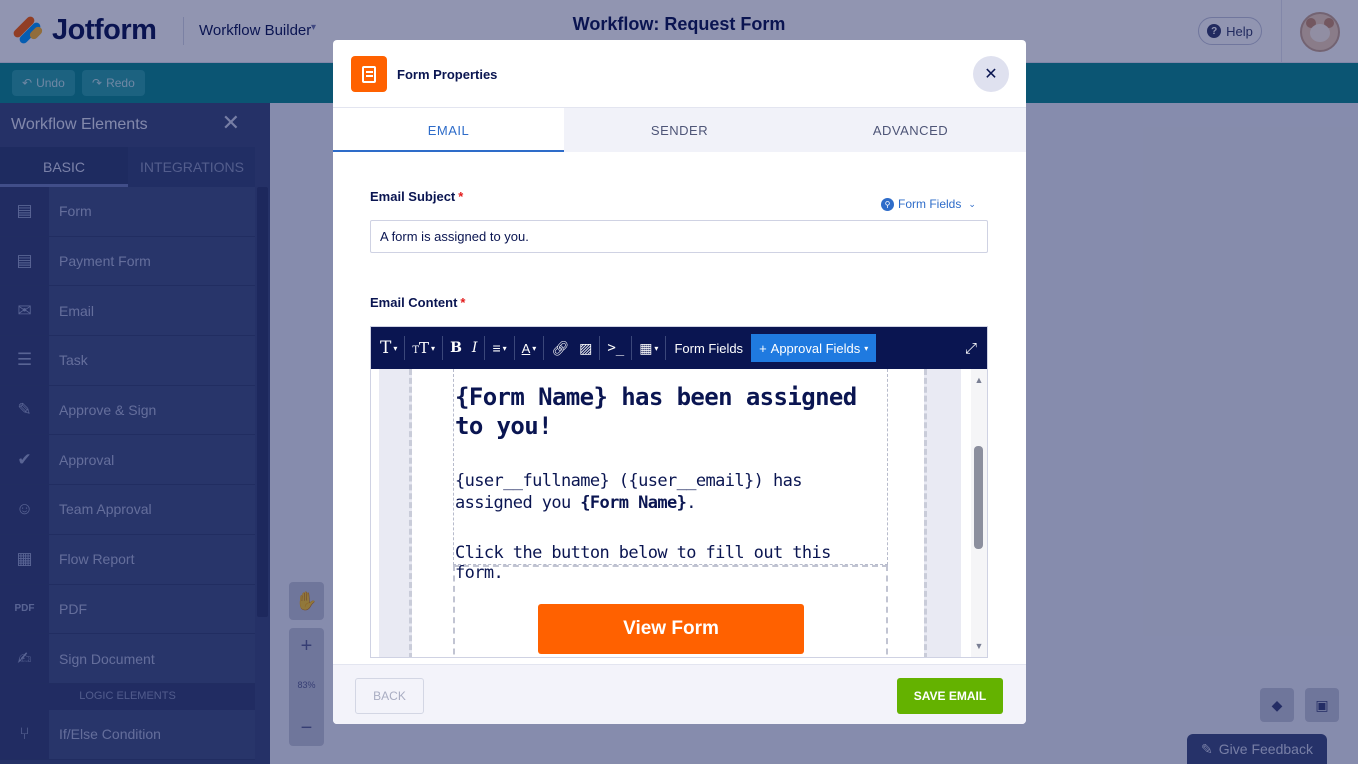 Image resolution: width=1358 pixels, height=764 pixels. What do you see at coordinates (972, 203) in the screenshot?
I see `chevron-down-icon: ⌄` at bounding box center [972, 203].